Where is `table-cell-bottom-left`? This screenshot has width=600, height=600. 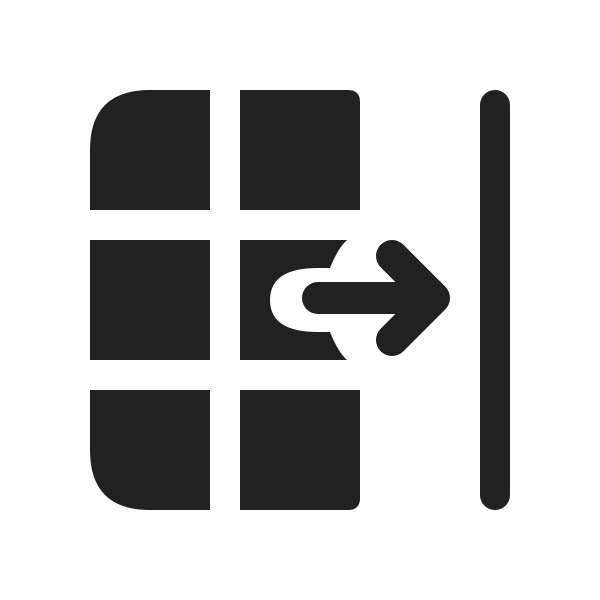
table-cell-bottom-left is located at coordinates (150, 450).